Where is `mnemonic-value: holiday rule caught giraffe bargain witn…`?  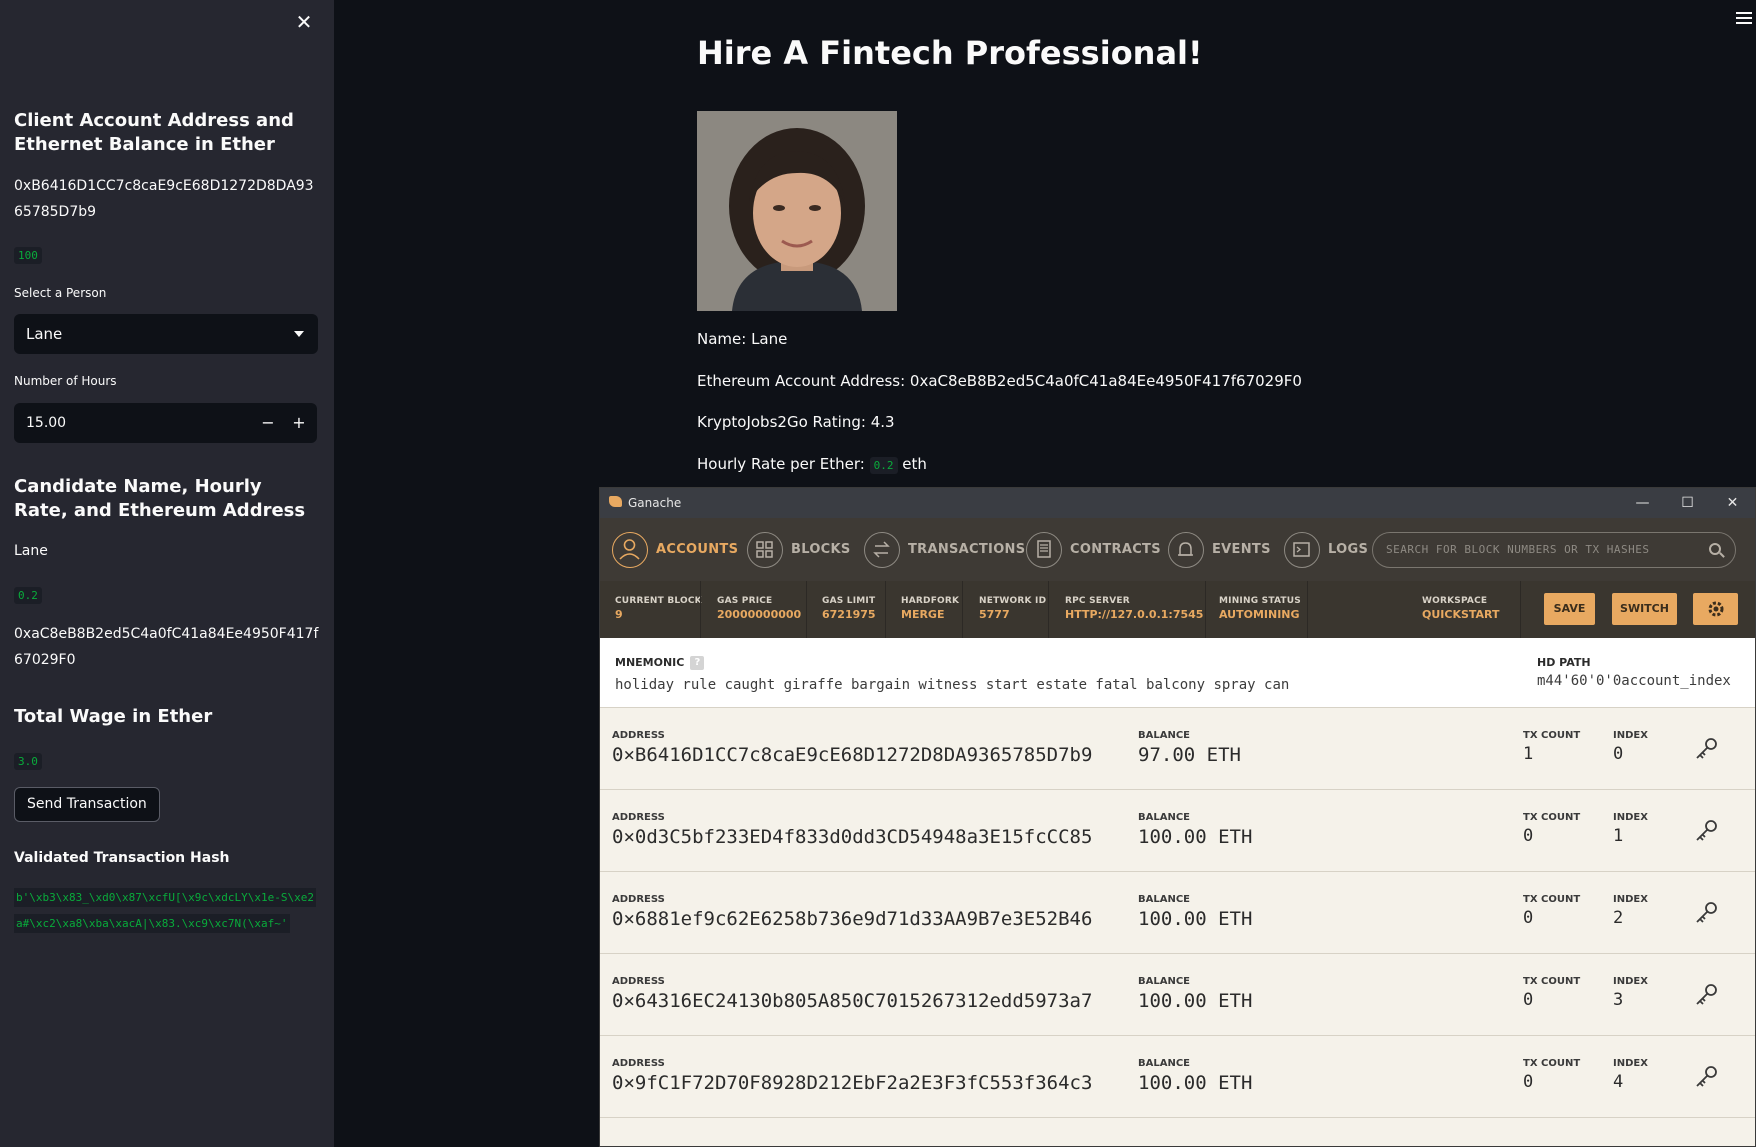
mnemonic-value: holiday rule caught giraffe bargain witn… is located at coordinates (952, 685).